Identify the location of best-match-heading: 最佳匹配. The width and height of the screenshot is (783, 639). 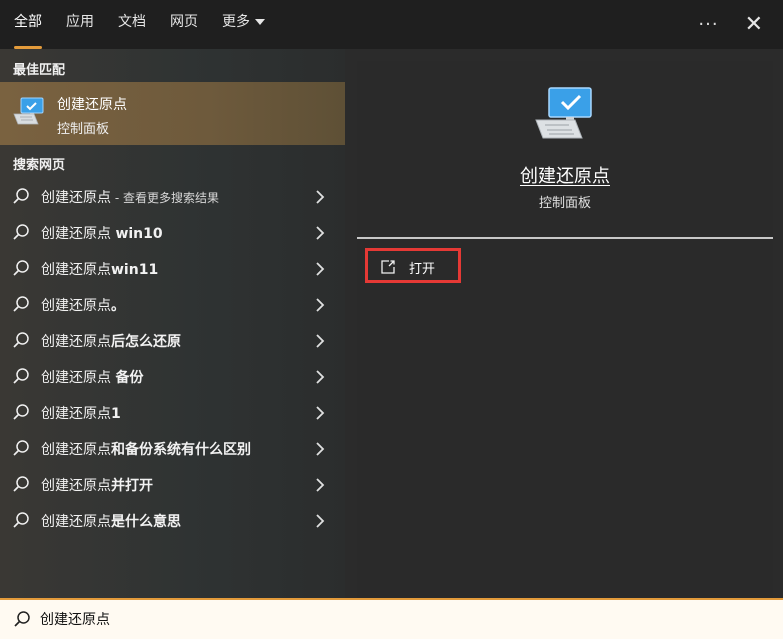
(39, 70).